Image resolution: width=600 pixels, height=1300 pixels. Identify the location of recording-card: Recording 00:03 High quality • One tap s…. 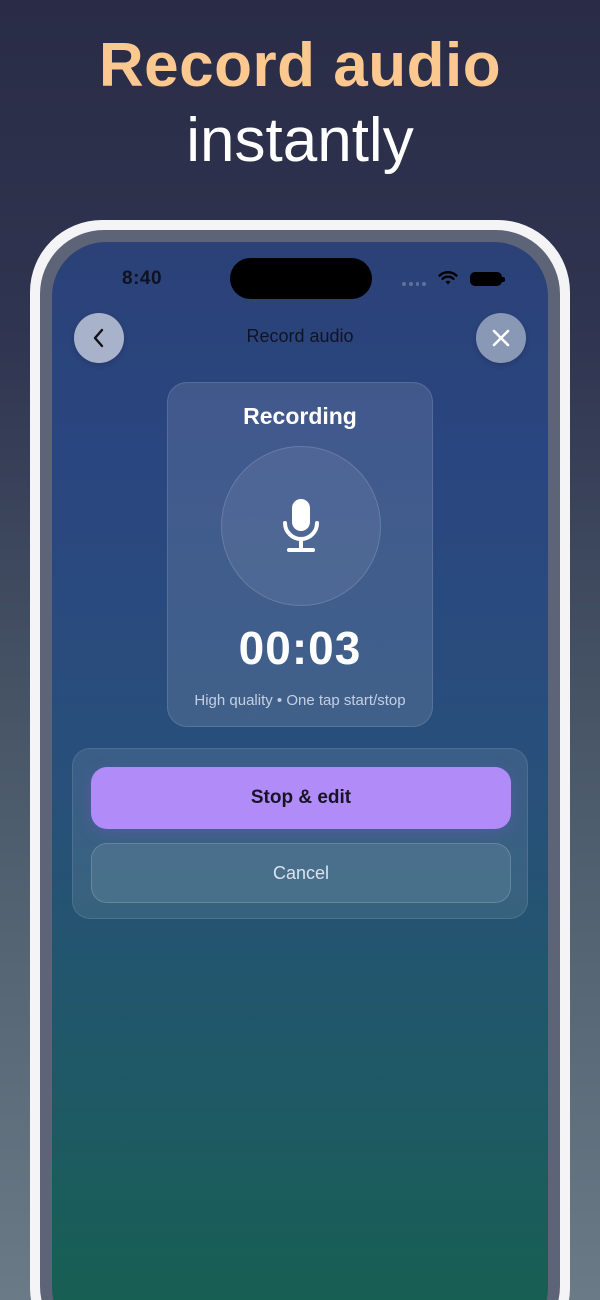
(300, 554).